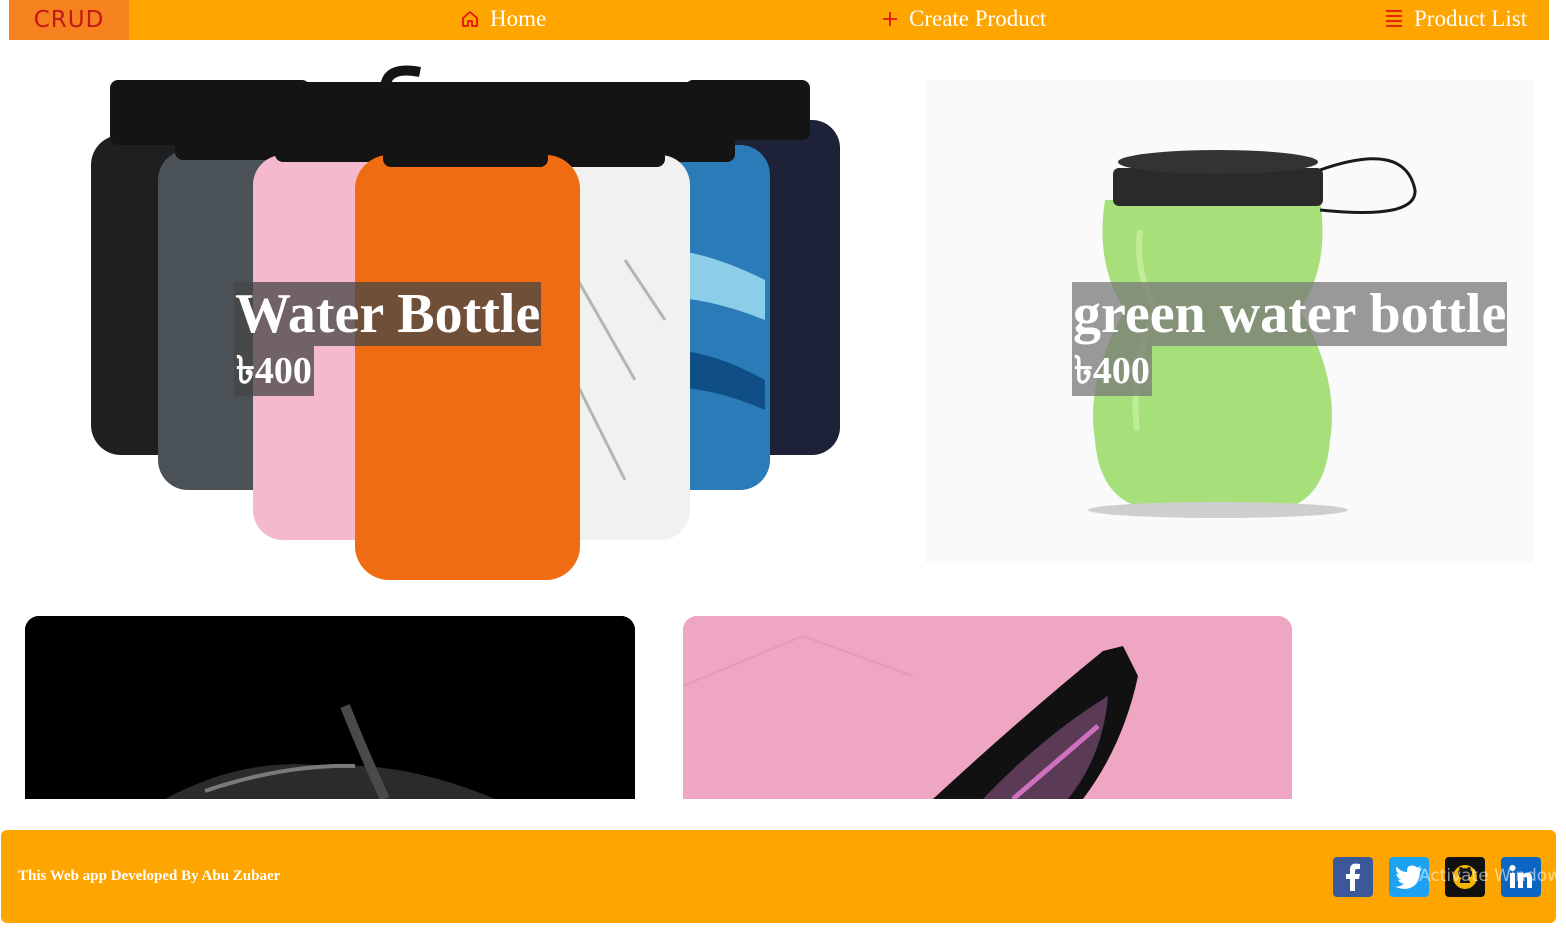 The image size is (1566, 933). Describe the element at coordinates (1394, 19) in the screenshot. I see `list-icon` at that location.